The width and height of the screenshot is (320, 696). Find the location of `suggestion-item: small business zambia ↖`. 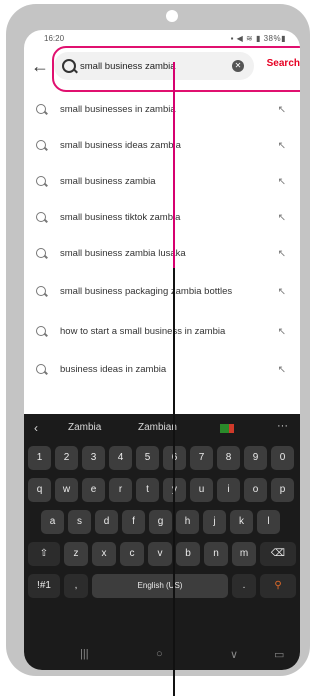

suggestion-item: small business zambia ↖ is located at coordinates (162, 182).